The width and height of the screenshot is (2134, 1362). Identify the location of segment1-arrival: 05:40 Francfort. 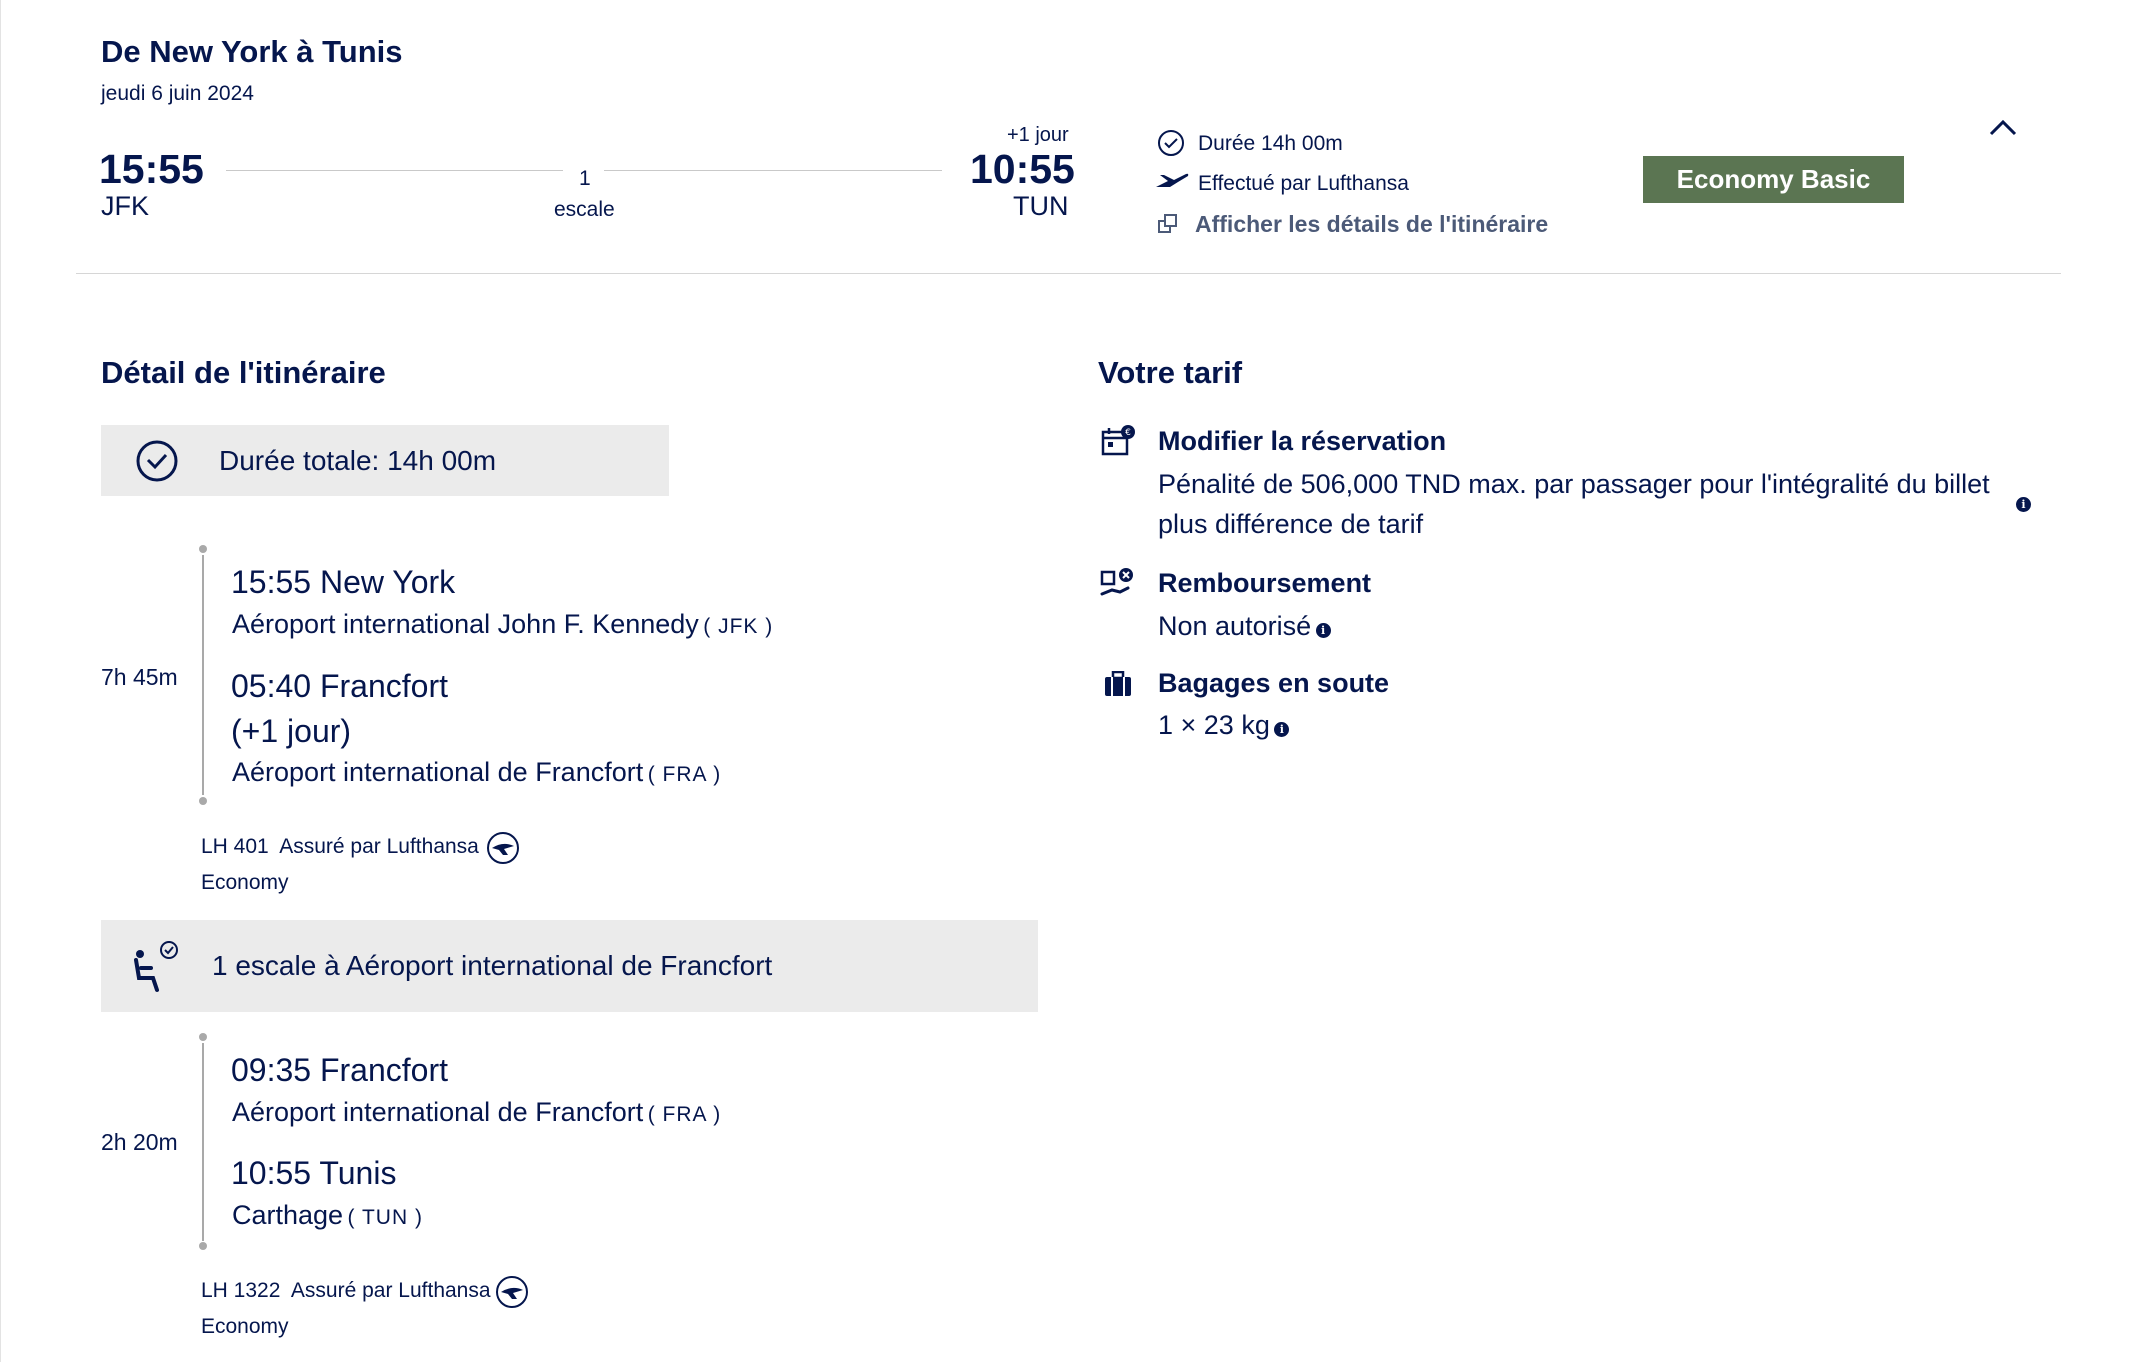
(339, 686).